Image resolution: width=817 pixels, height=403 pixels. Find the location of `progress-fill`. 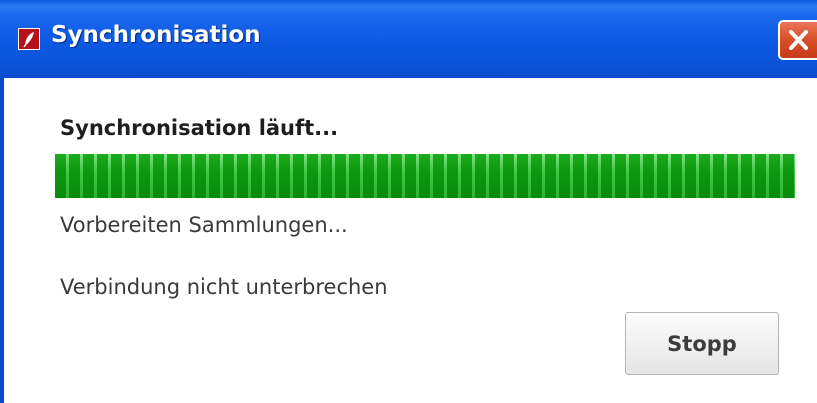

progress-fill is located at coordinates (425, 176).